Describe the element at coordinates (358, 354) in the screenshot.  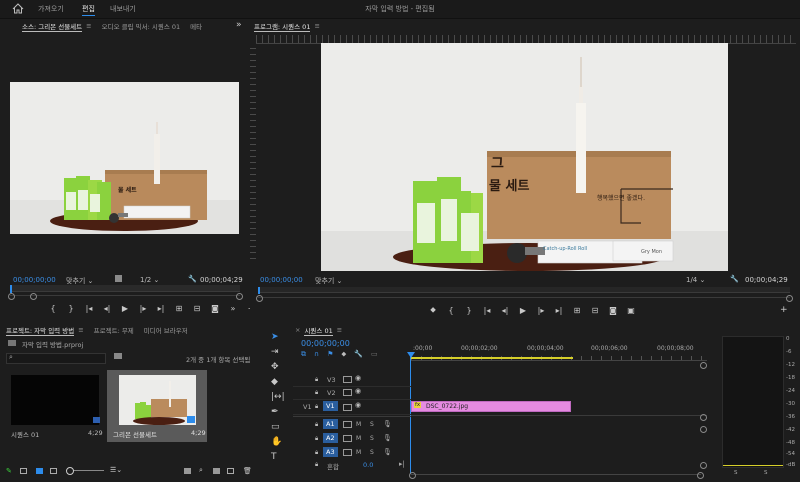
I see `settings-wrench-icon: 🔧` at that location.